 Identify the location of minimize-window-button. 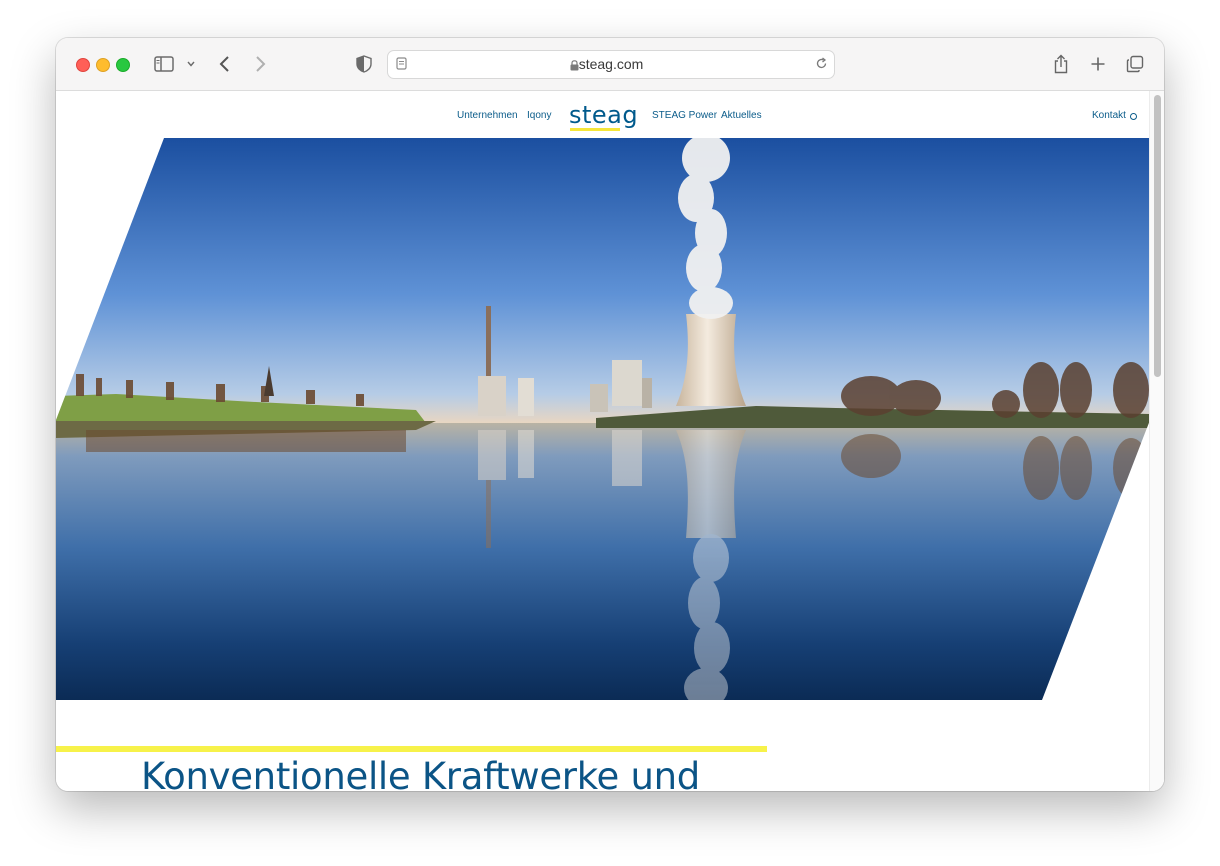
(103, 65).